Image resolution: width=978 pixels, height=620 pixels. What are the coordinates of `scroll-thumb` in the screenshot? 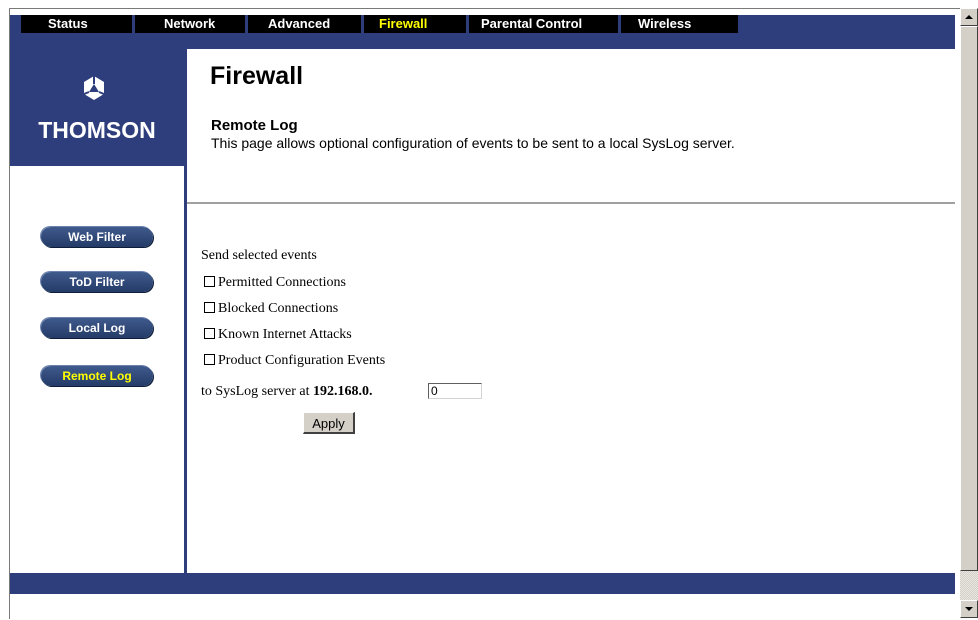 It's located at (969, 298).